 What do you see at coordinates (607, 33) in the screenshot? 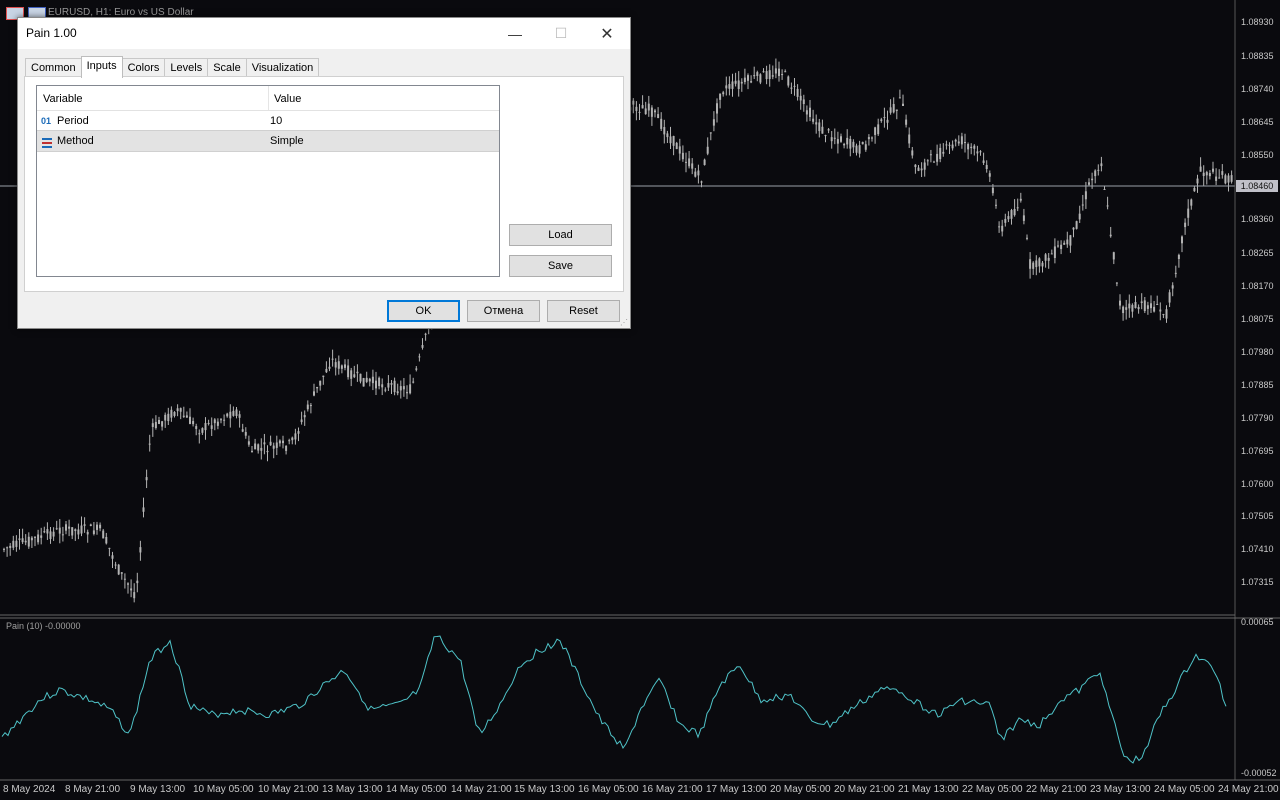
I see `close-button: ✕` at bounding box center [607, 33].